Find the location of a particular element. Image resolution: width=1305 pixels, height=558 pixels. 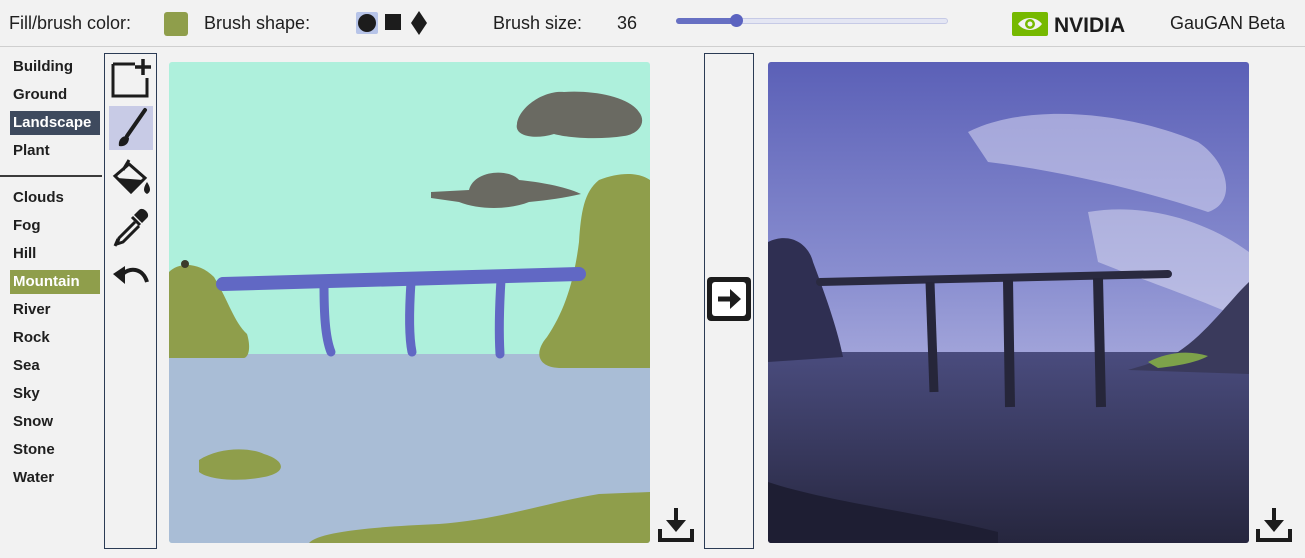

label-item-water: Water is located at coordinates (33, 478).